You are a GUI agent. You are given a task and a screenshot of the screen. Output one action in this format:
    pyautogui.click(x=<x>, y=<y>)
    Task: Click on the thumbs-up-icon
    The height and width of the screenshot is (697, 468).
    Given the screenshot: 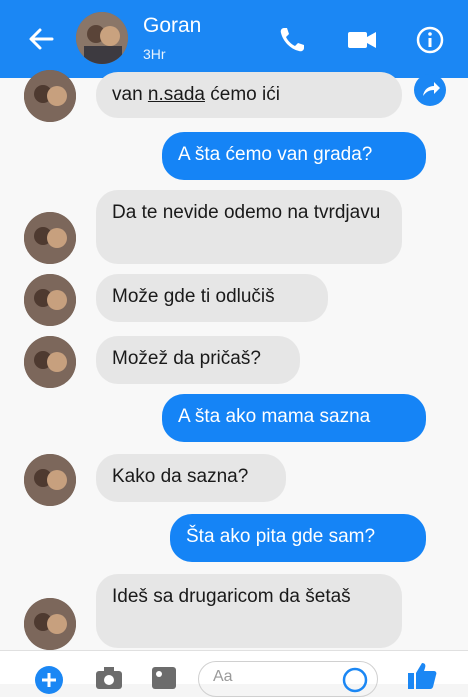 What is the action you would take?
    pyautogui.click(x=421, y=674)
    